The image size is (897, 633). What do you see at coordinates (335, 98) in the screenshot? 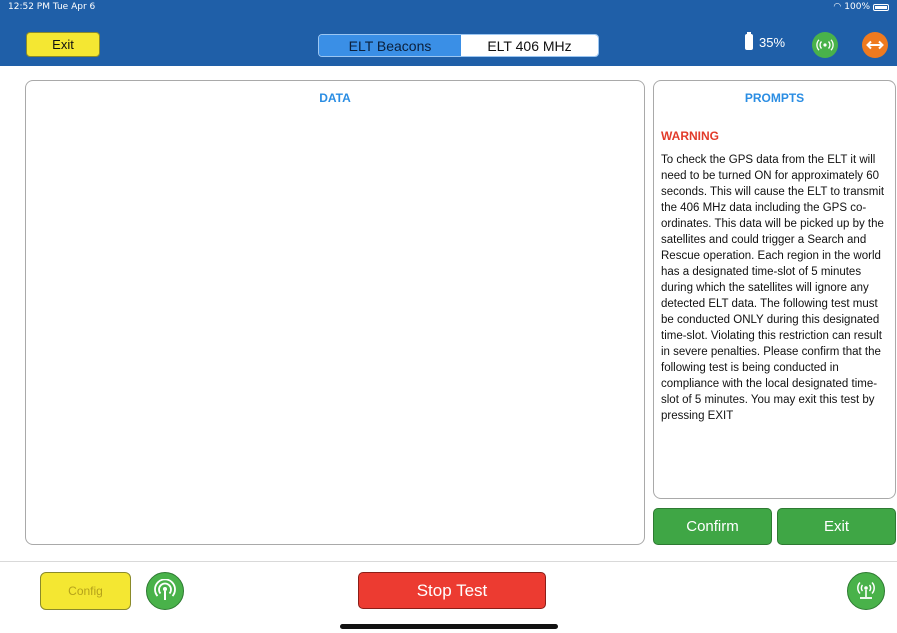
I see `data-panel-title: DATA` at bounding box center [335, 98].